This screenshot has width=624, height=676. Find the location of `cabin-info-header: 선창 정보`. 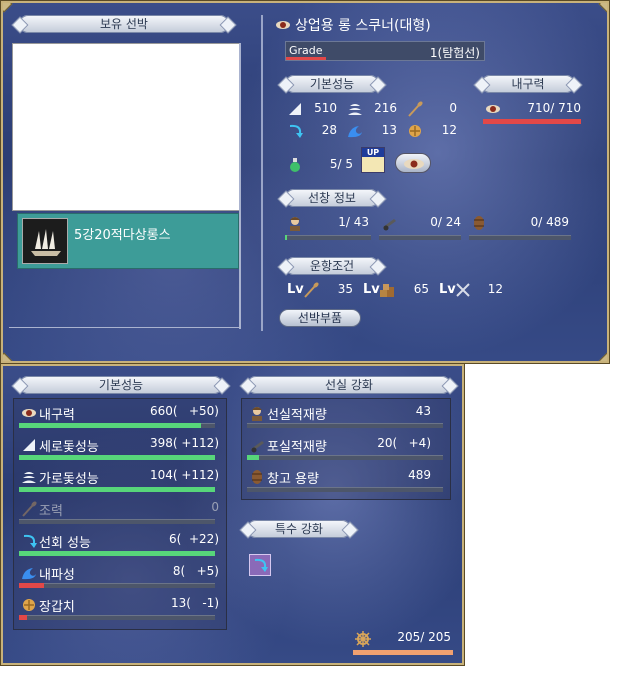

cabin-info-header: 선창 정보 is located at coordinates (332, 198).